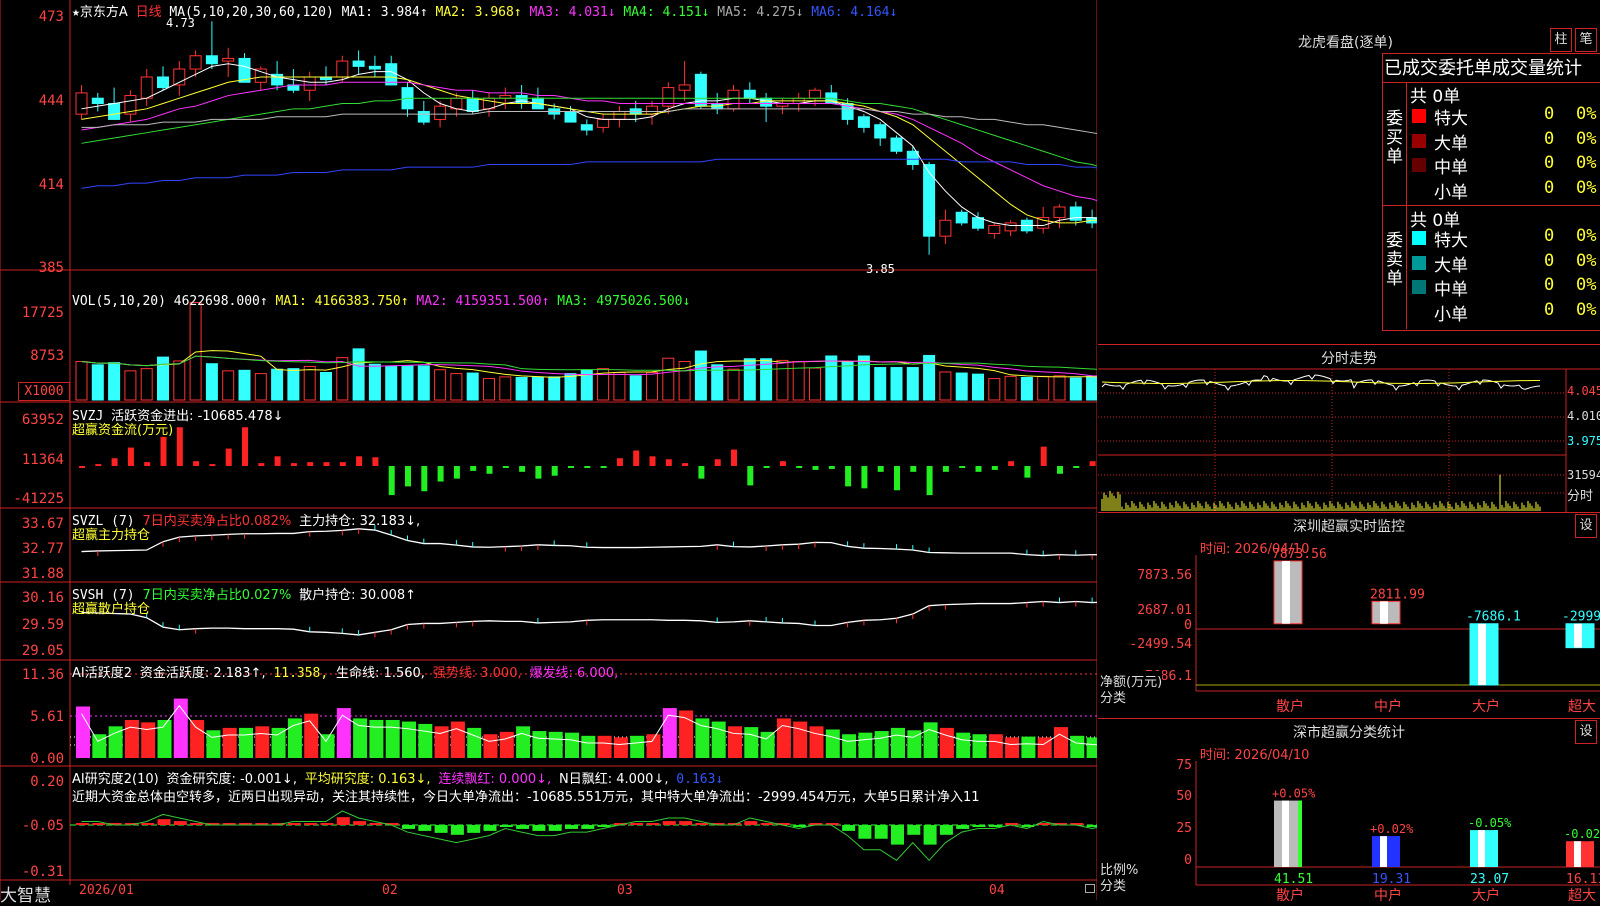 The image size is (1600, 906). What do you see at coordinates (589, 363) in the screenshot?
I see `vol-ma-line` at bounding box center [589, 363].